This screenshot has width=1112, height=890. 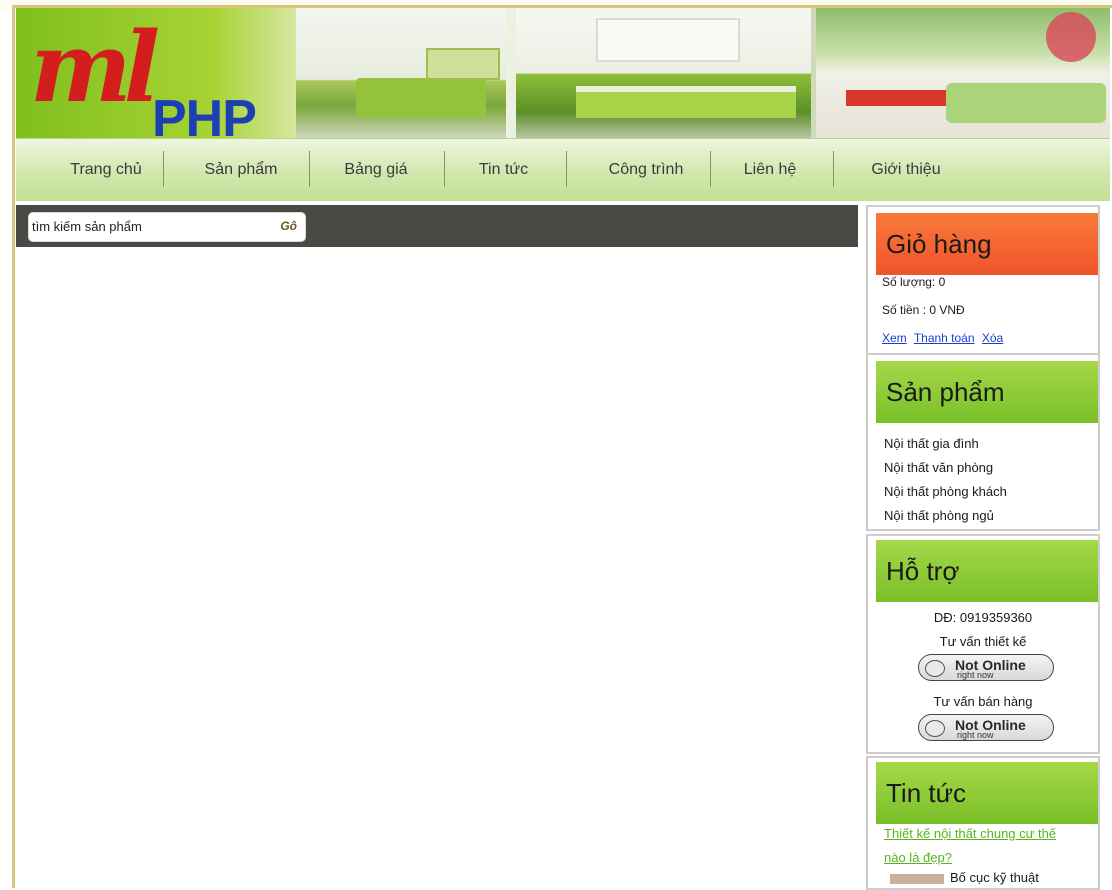 What do you see at coordinates (204, 115) in the screenshot?
I see `logo-php: PHP` at bounding box center [204, 115].